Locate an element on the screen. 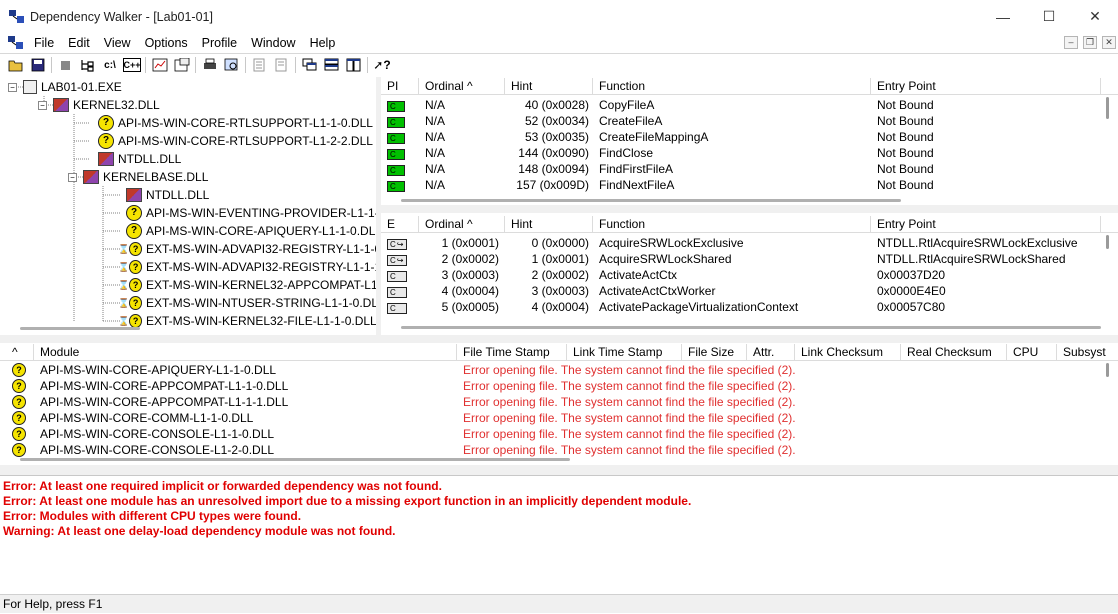 The height and width of the screenshot is (614, 1118). full-paths-icon is located at coordinates (88, 65).